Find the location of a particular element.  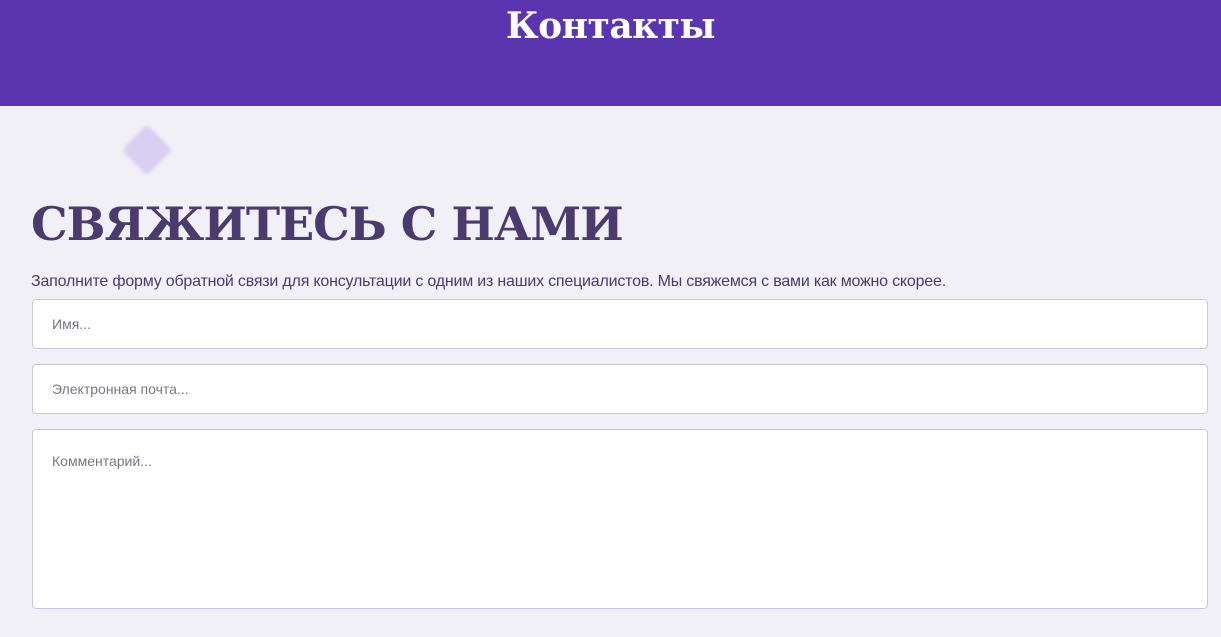

page-title: Контакты is located at coordinates (610, 26).